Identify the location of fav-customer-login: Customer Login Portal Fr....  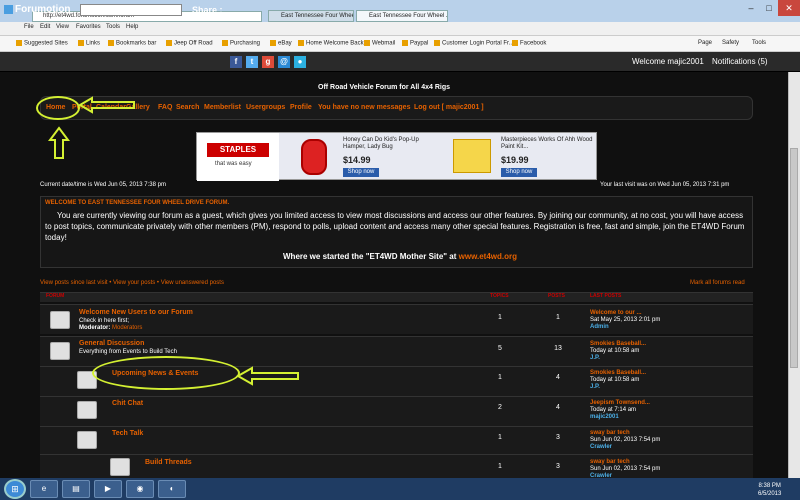
(474, 43).